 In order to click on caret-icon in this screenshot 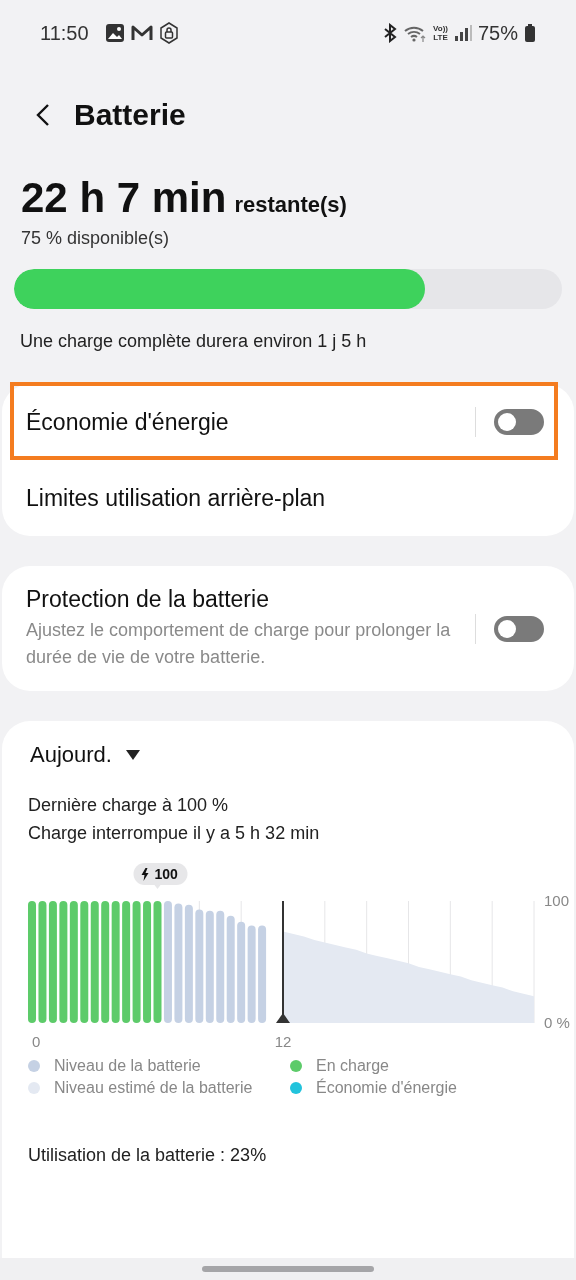, I will do `click(132, 755)`.